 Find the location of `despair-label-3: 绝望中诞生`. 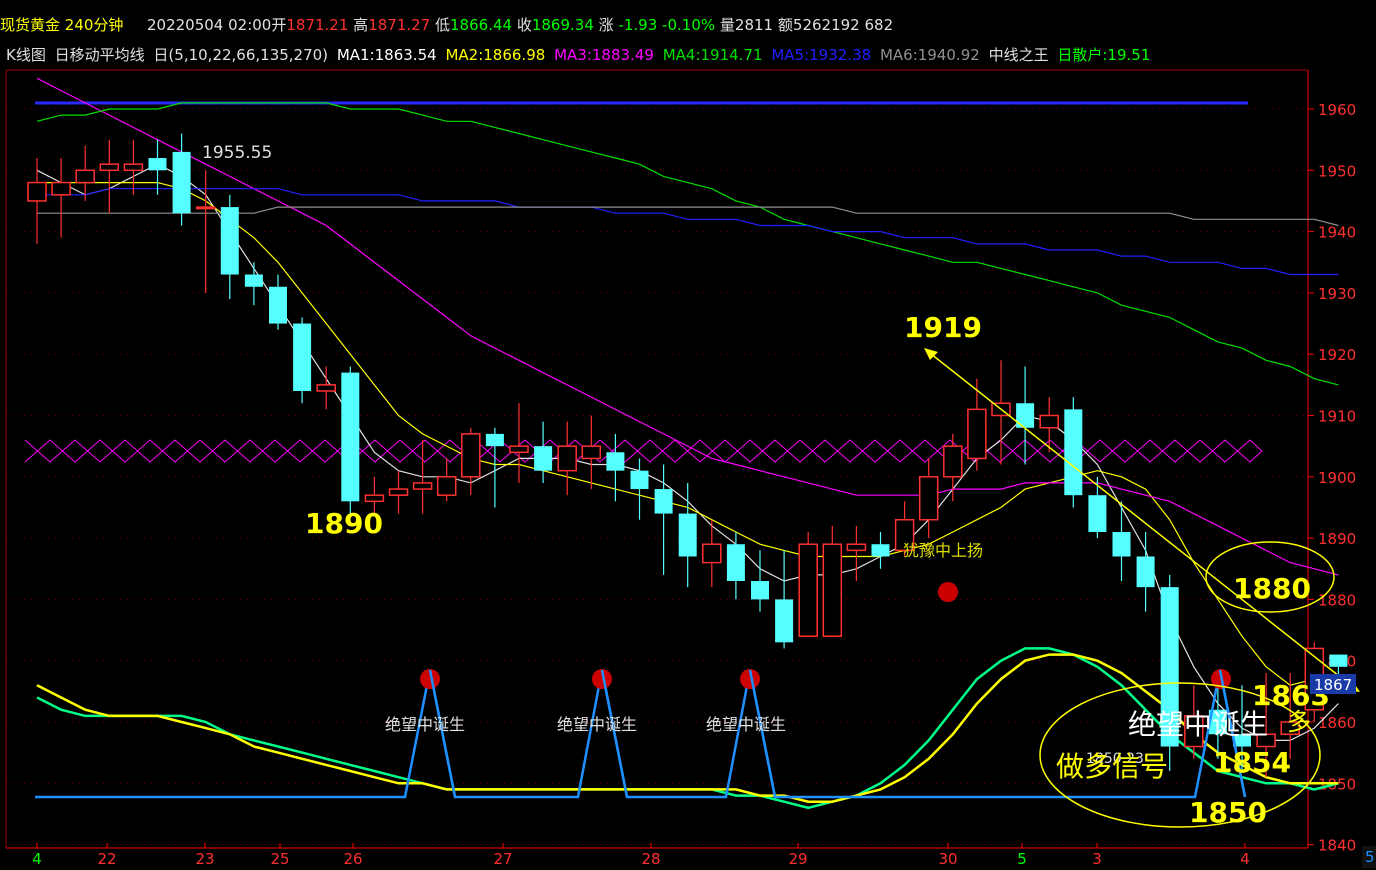

despair-label-3: 绝望中诞生 is located at coordinates (746, 724).